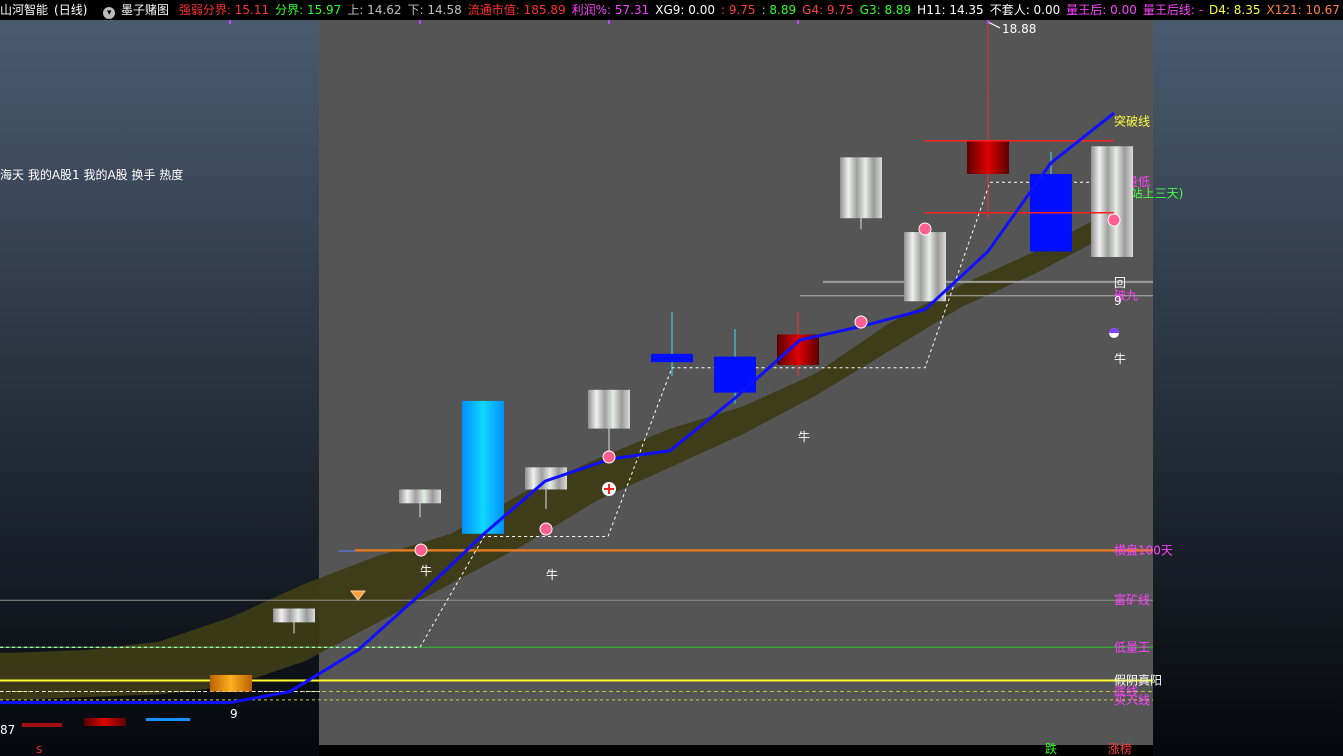 The width and height of the screenshot is (1343, 756). What do you see at coordinates (308, 10) in the screenshot?
I see `indicator-item: 分界: 15.97` at bounding box center [308, 10].